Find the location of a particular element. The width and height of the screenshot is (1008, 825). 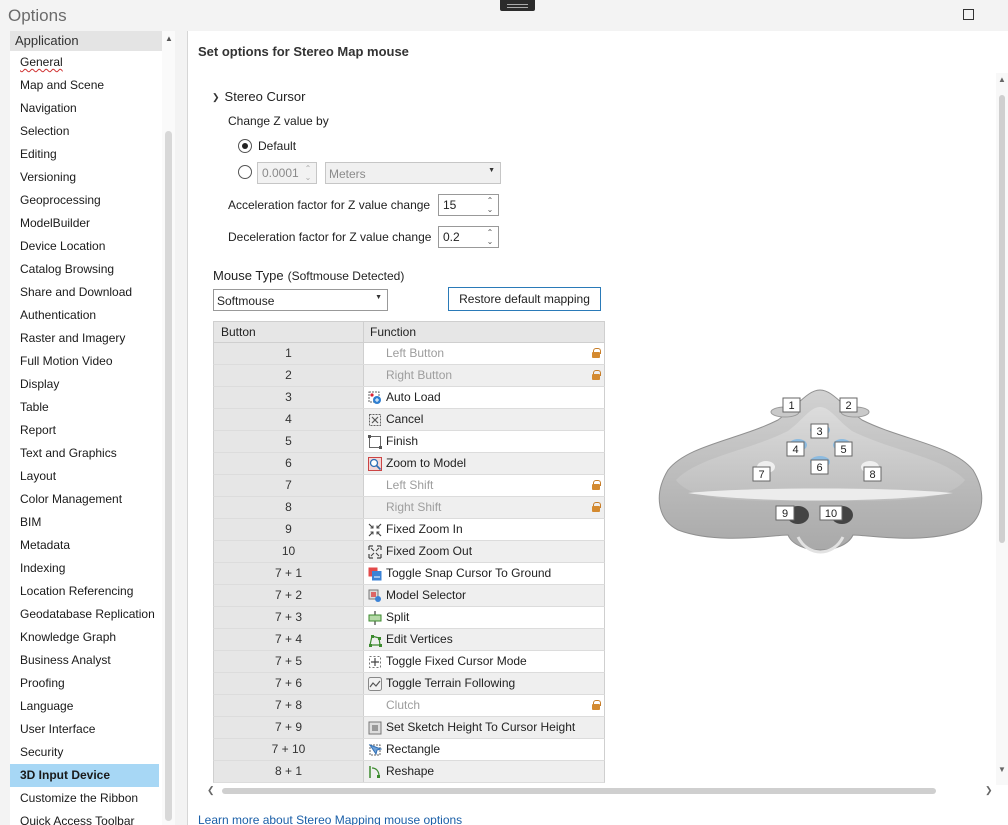

table-row: 4 Cancel is located at coordinates (409, 420).